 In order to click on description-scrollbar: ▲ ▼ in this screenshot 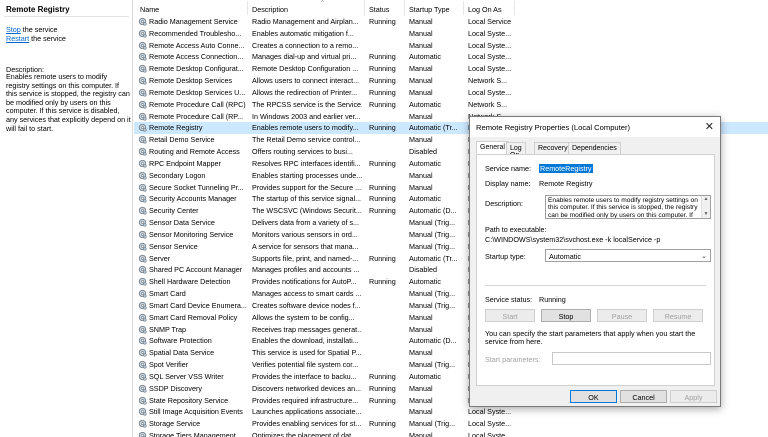, I will do `click(705, 207)`.